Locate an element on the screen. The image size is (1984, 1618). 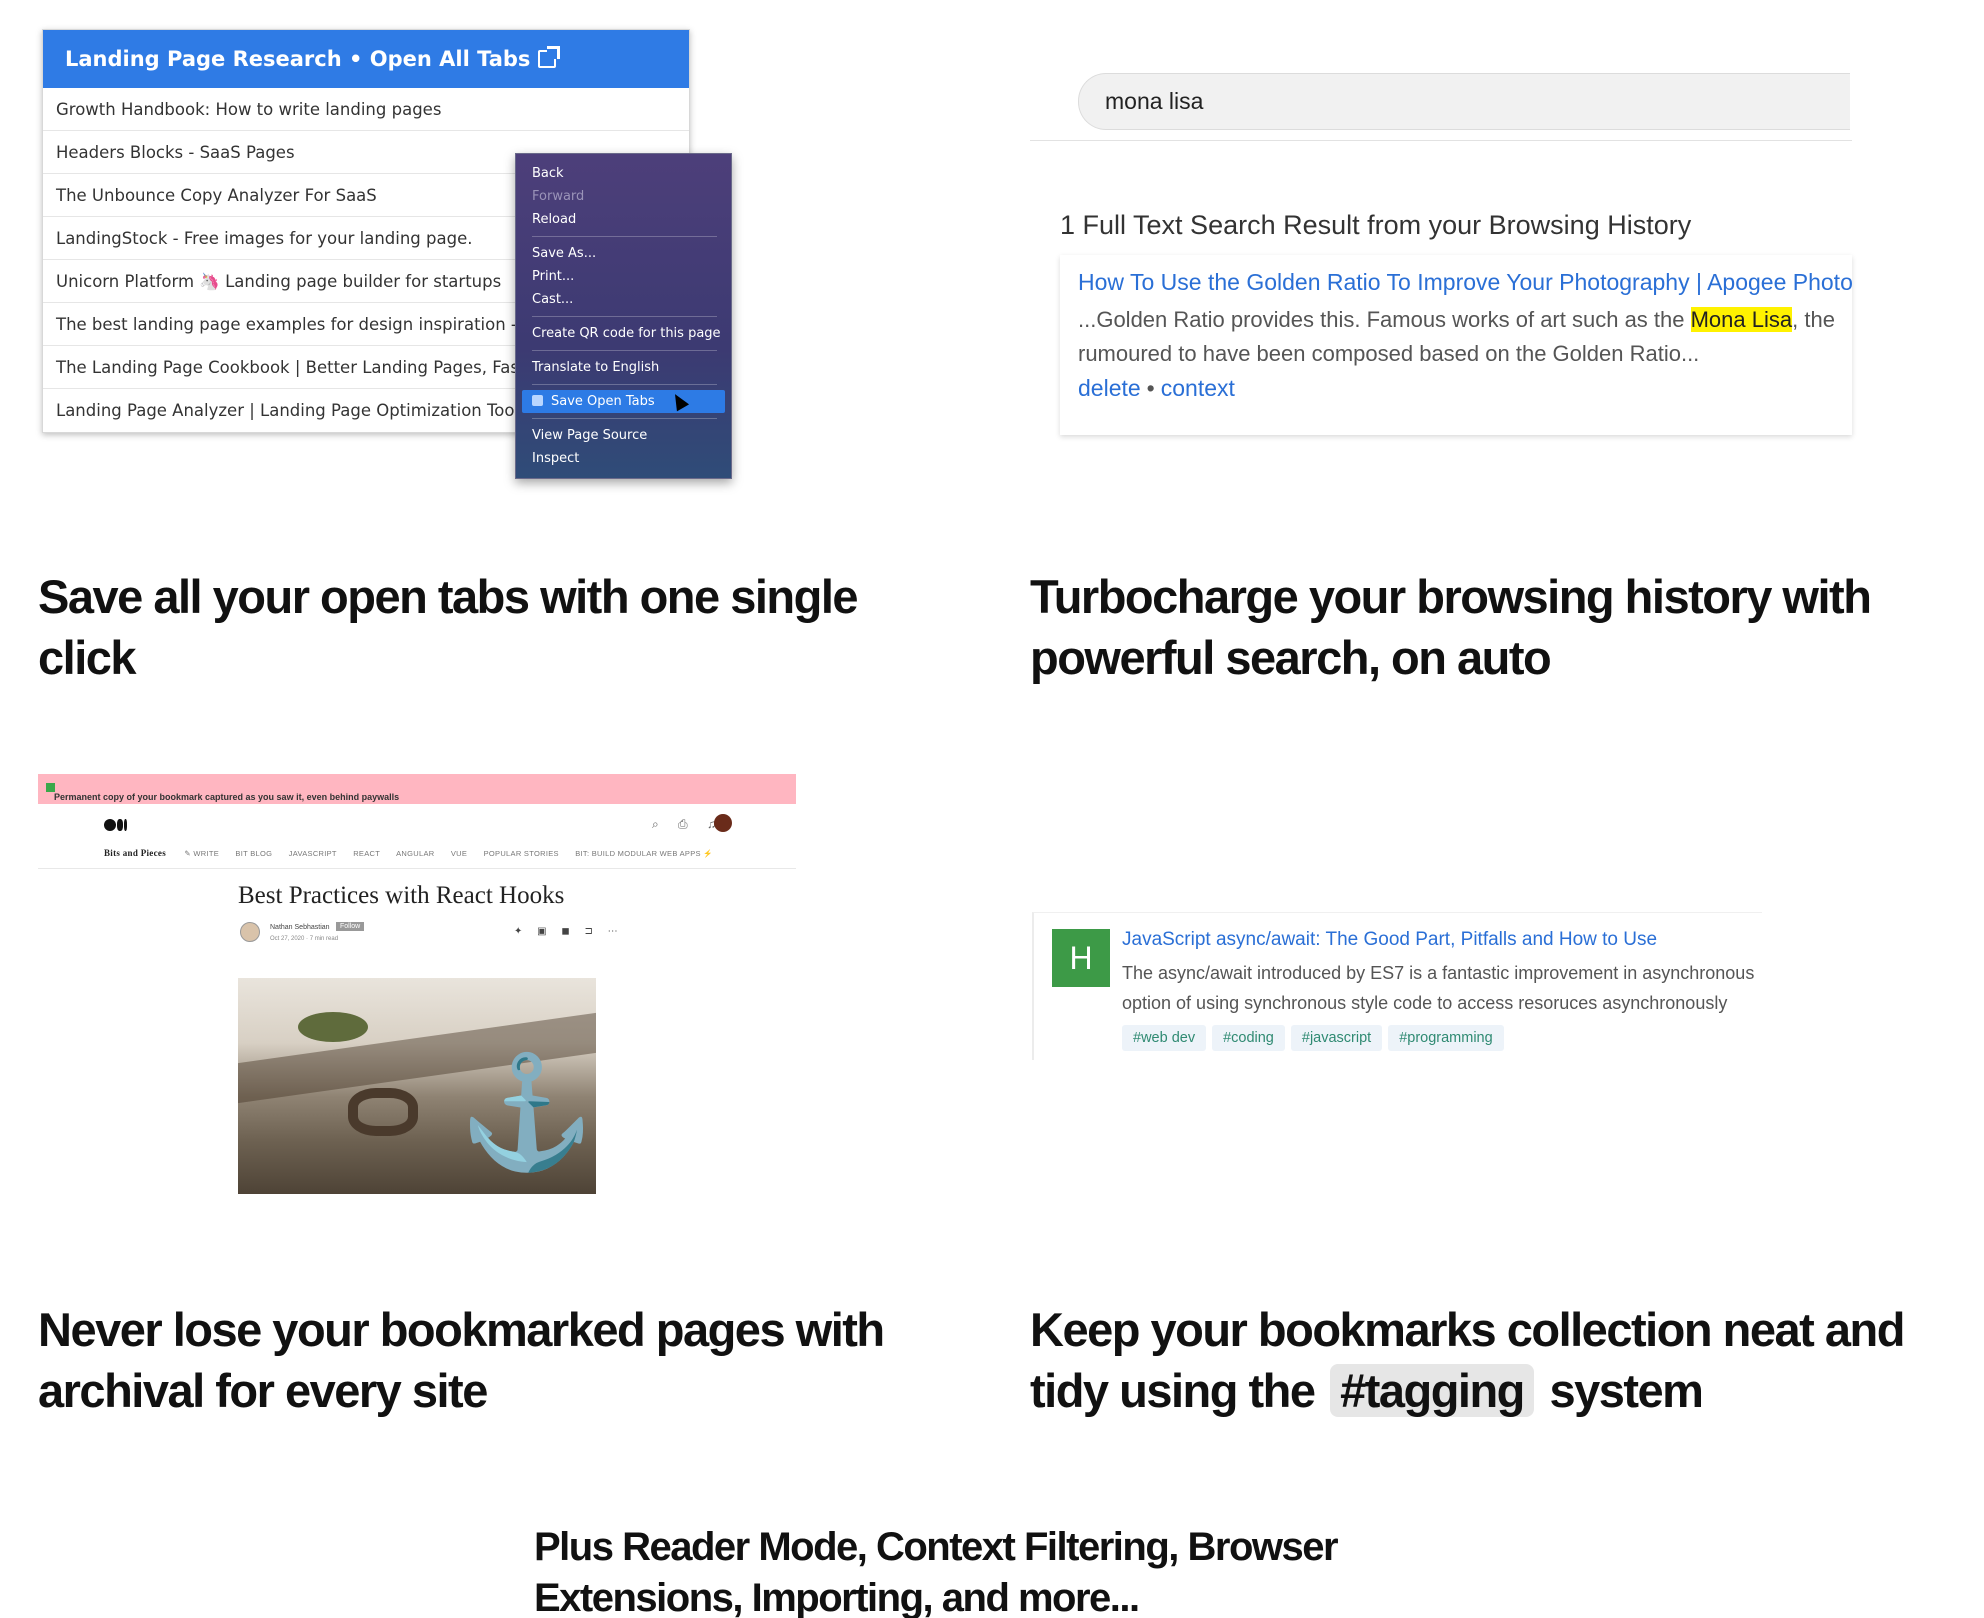
menu-back: Back is located at coordinates (623, 173).